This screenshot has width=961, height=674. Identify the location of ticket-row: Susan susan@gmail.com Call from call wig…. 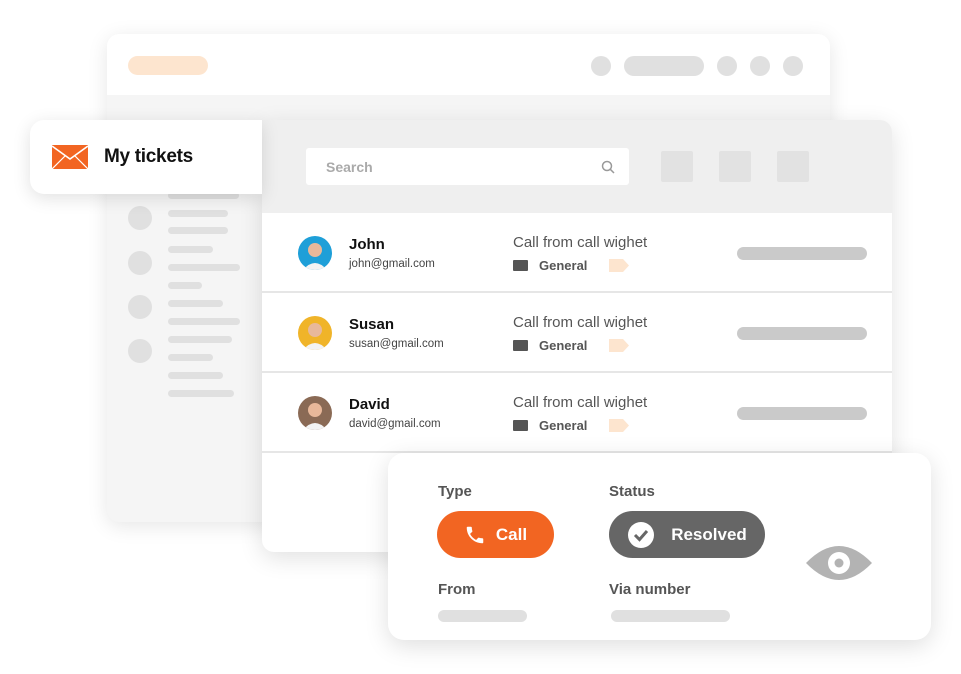
(577, 333).